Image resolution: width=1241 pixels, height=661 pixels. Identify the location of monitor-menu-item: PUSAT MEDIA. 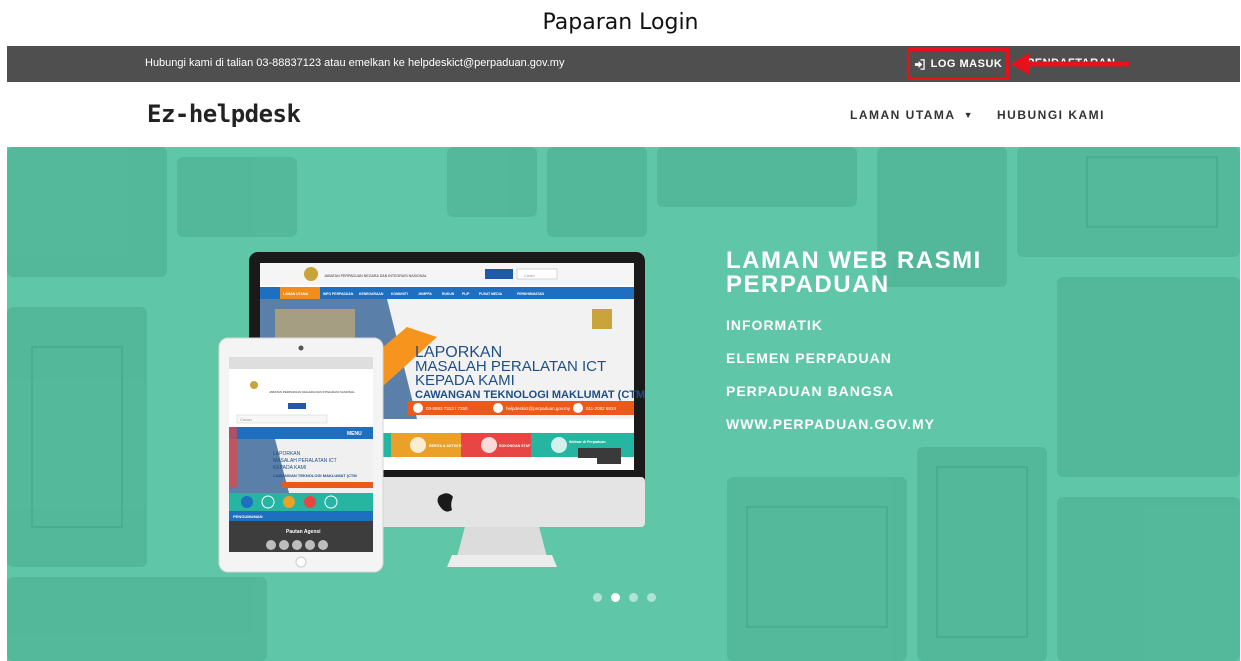
(491, 294).